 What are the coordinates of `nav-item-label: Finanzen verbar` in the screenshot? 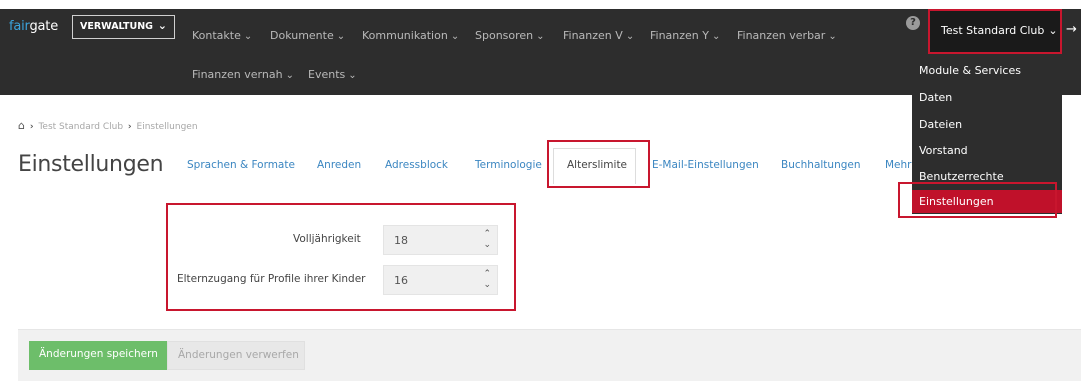 It's located at (781, 35).